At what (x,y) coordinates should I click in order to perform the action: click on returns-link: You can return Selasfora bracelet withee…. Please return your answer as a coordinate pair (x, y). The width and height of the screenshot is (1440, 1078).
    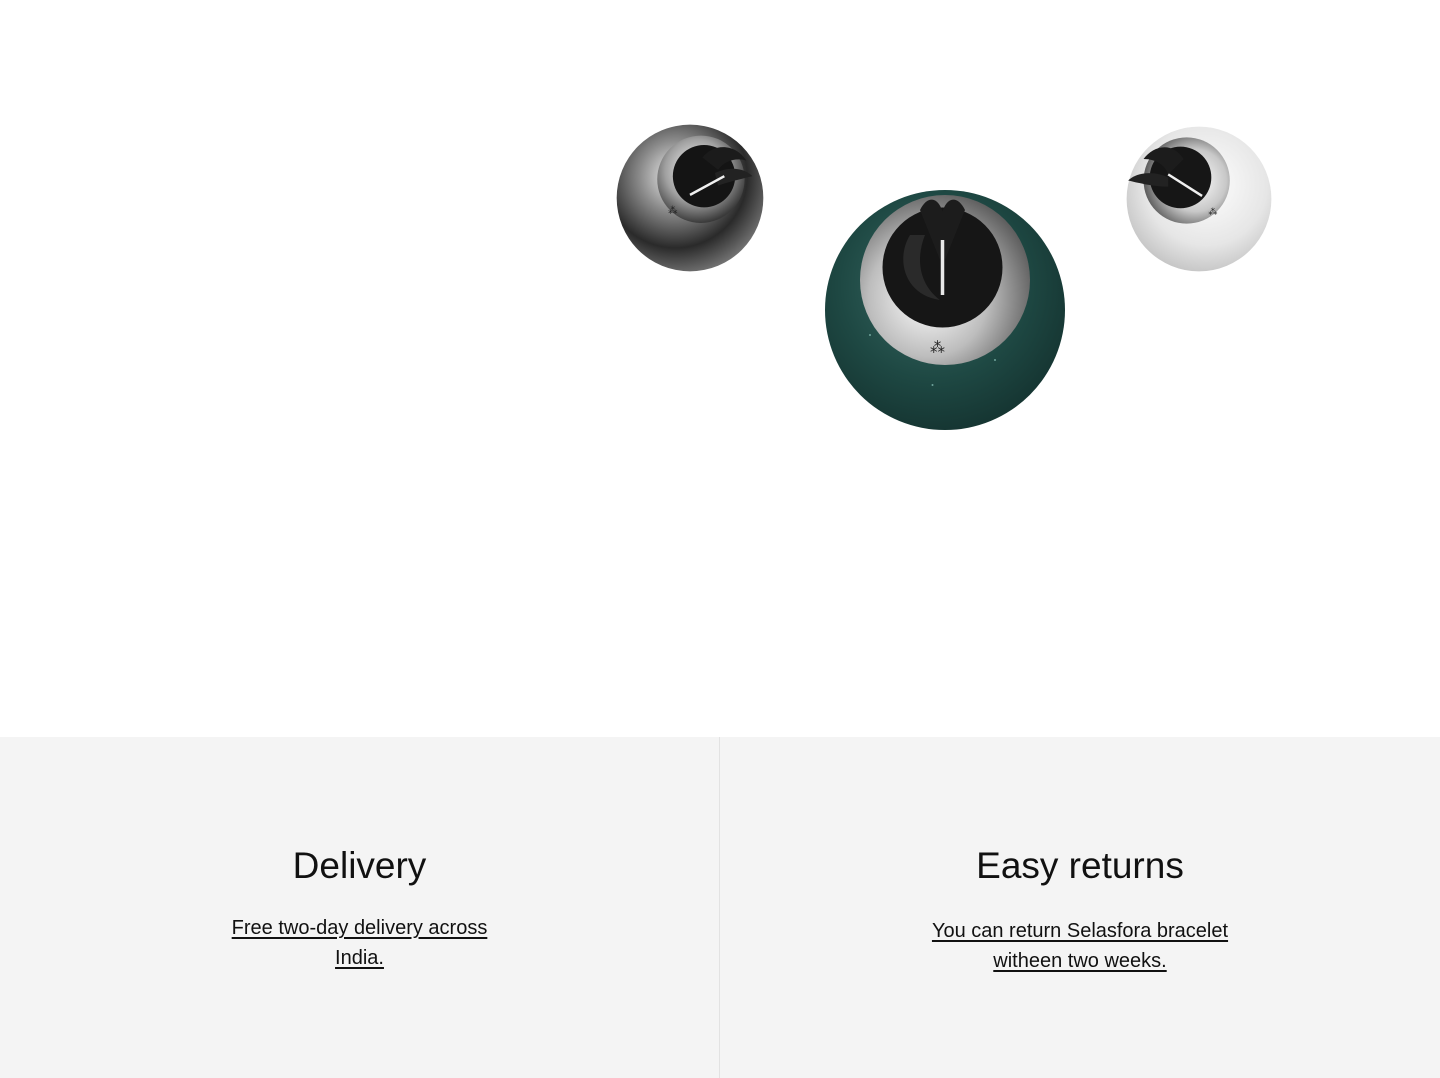
    Looking at the image, I should click on (1080, 946).